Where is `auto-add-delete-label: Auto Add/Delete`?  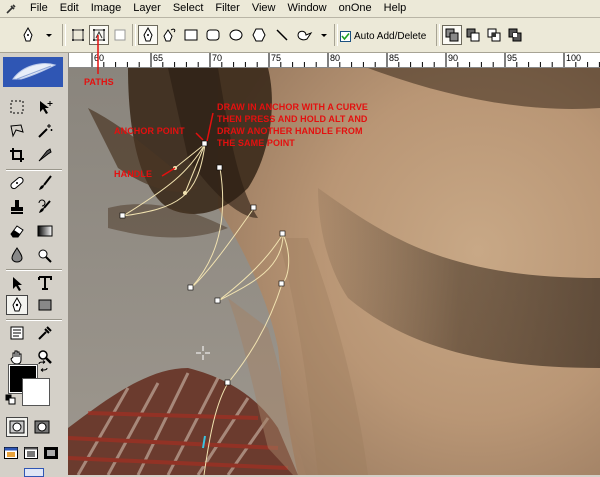
auto-add-delete-label: Auto Add/Delete is located at coordinates (390, 36).